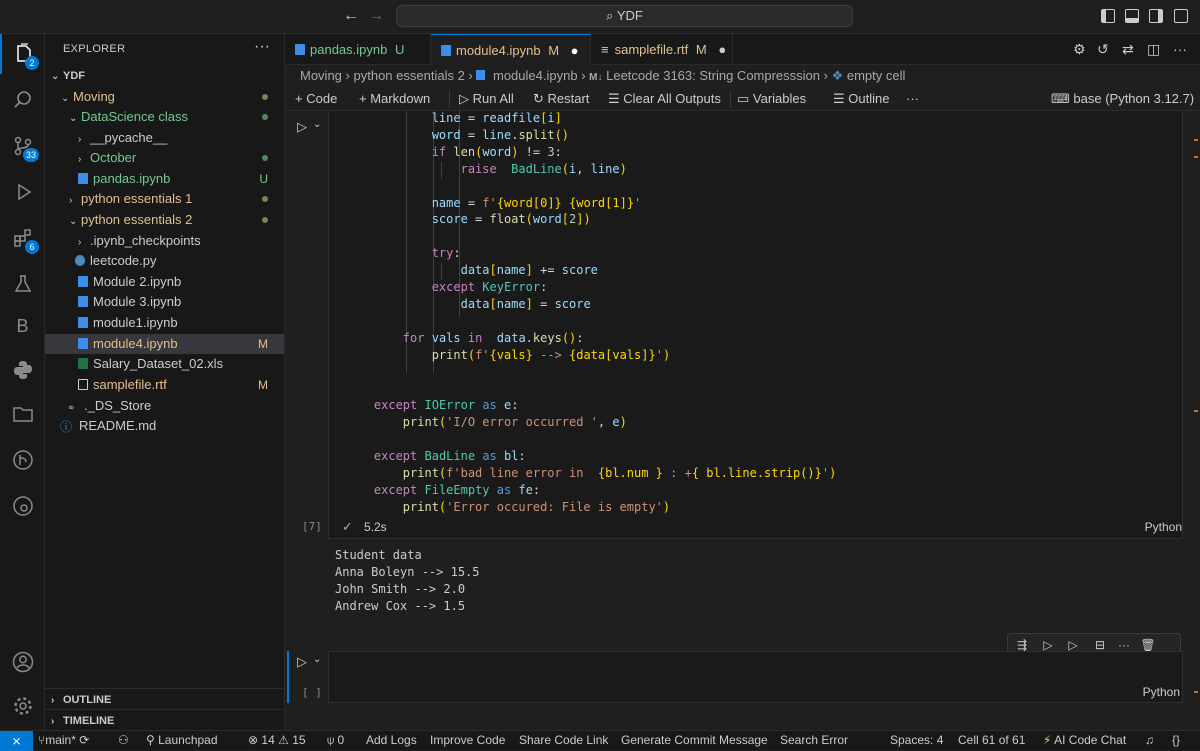 Image resolution: width=1200 pixels, height=751 pixels. What do you see at coordinates (164, 97) in the screenshot?
I see `tree-item-moving: ⌄ Moving` at bounding box center [164, 97].